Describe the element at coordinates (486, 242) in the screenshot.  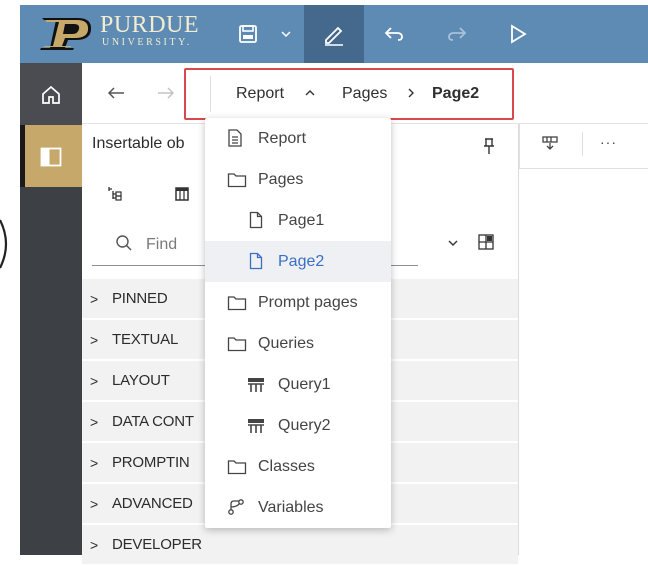
I see `view-grid-icon` at that location.